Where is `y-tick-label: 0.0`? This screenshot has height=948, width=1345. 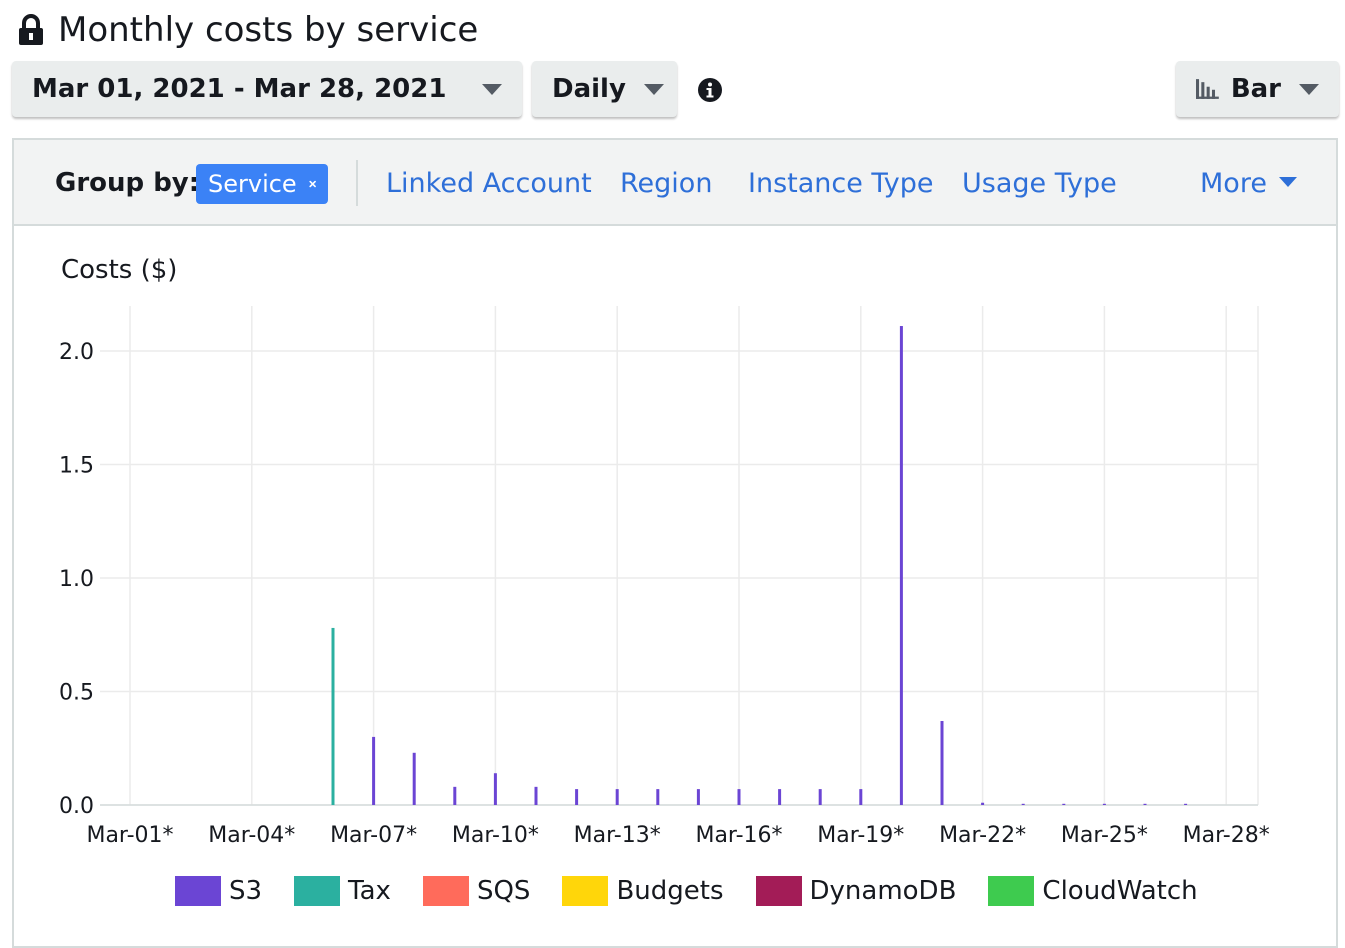 y-tick-label: 0.0 is located at coordinates (76, 806).